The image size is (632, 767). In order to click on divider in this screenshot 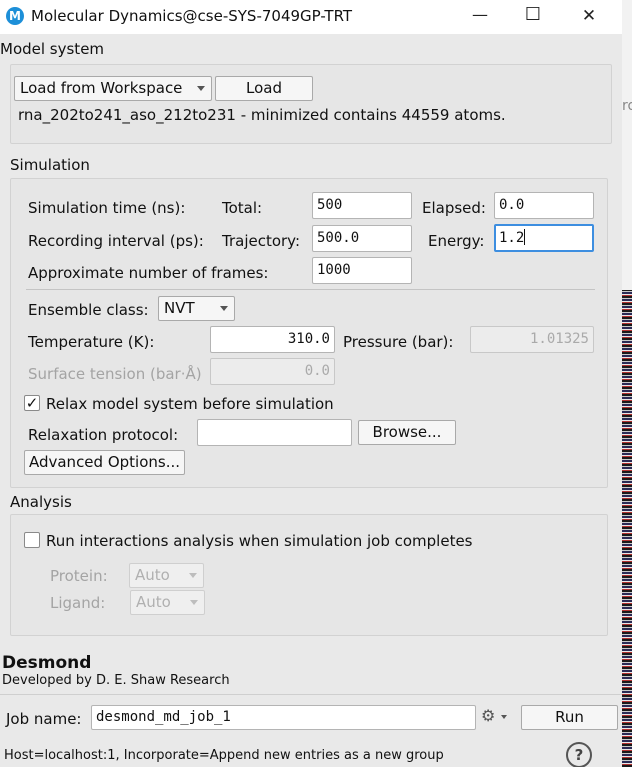, I will do `click(310, 289)`.